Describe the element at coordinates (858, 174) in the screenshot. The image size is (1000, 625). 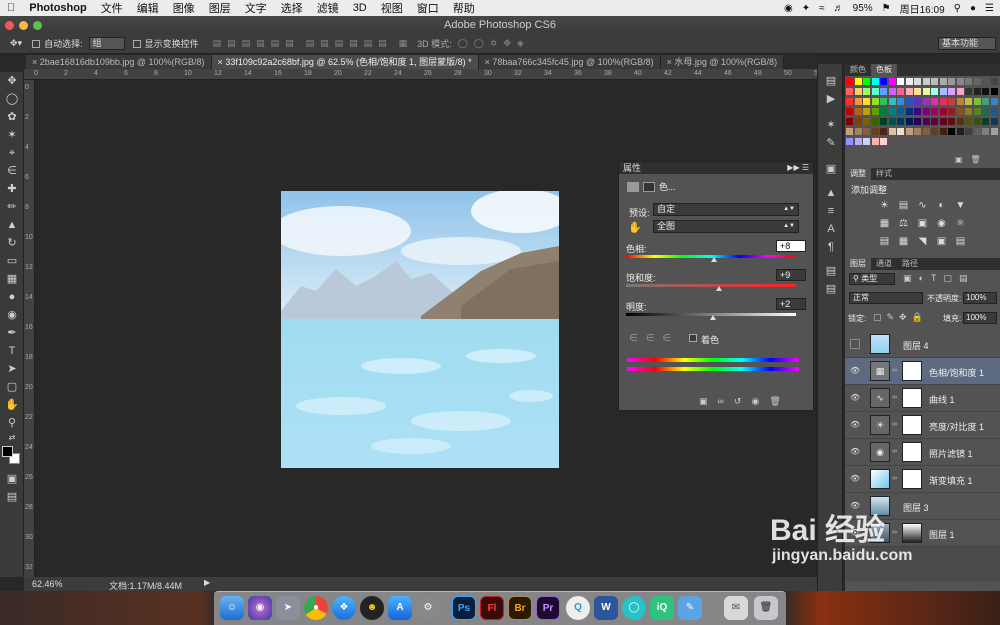
I see `tab-adjustments: 调整` at that location.